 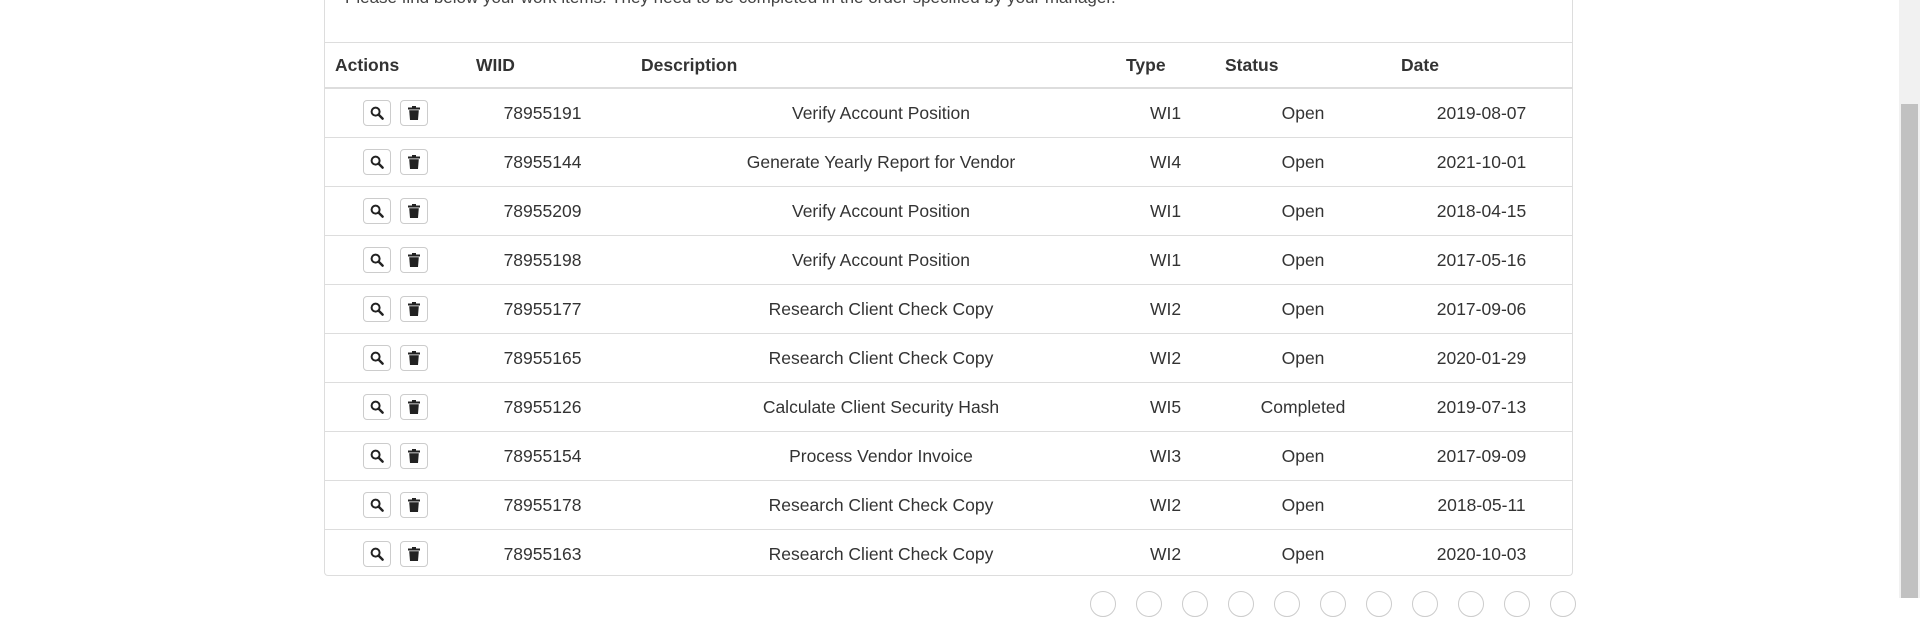 What do you see at coordinates (548, 211) in the screenshot?
I see `cell-wiid: 78955209` at bounding box center [548, 211].